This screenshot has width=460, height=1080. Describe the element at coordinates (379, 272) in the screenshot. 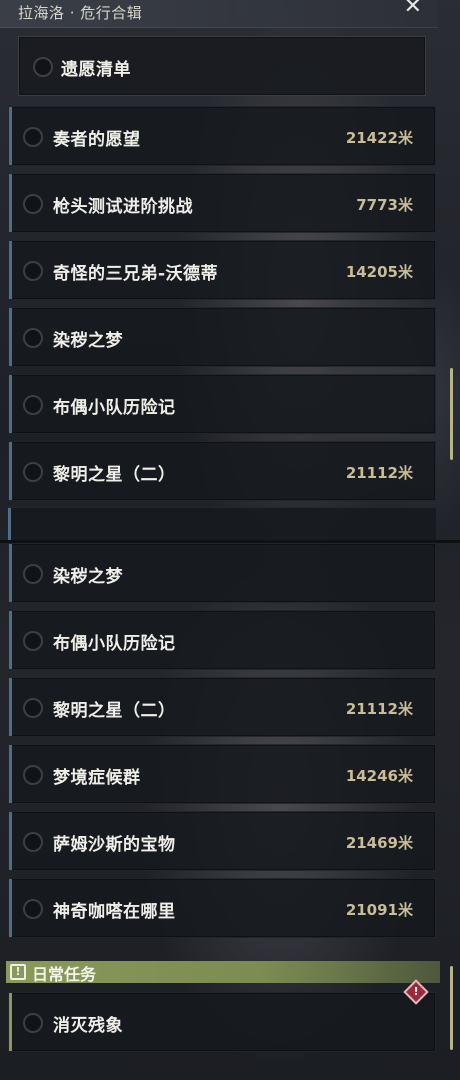

I see `quest-distance: 14205米` at that location.